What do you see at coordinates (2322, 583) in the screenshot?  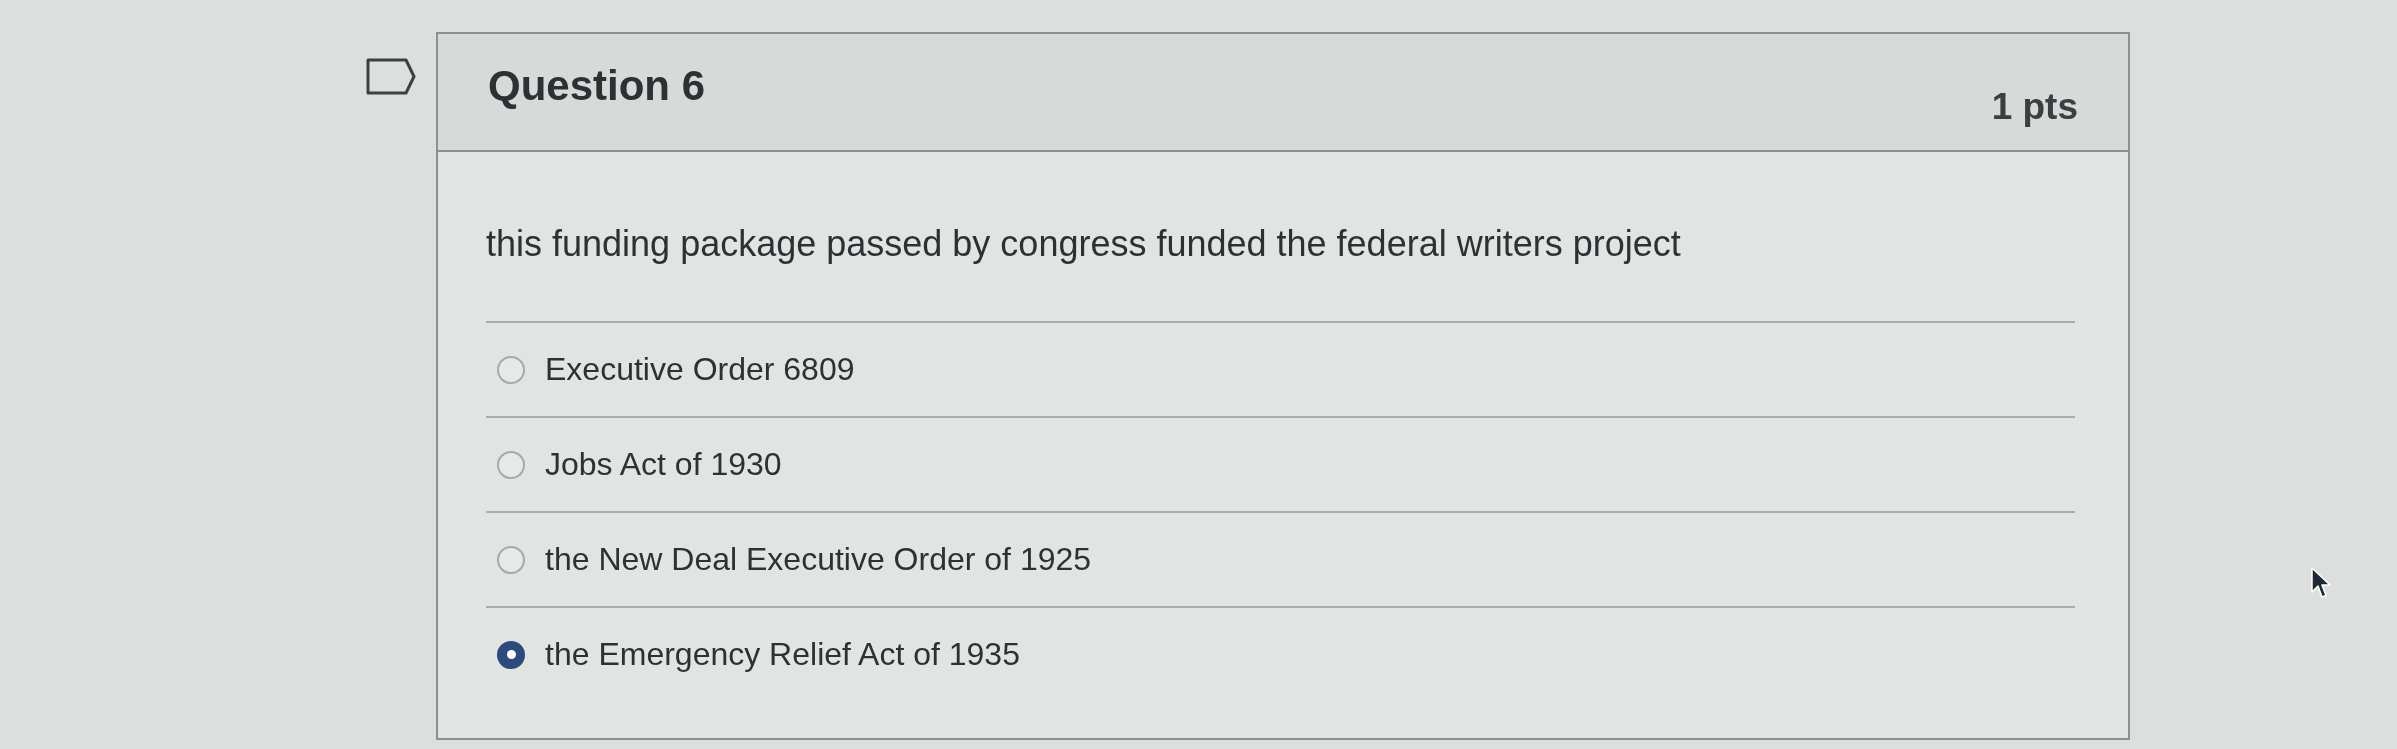 I see `cursor-arrow-icon` at bounding box center [2322, 583].